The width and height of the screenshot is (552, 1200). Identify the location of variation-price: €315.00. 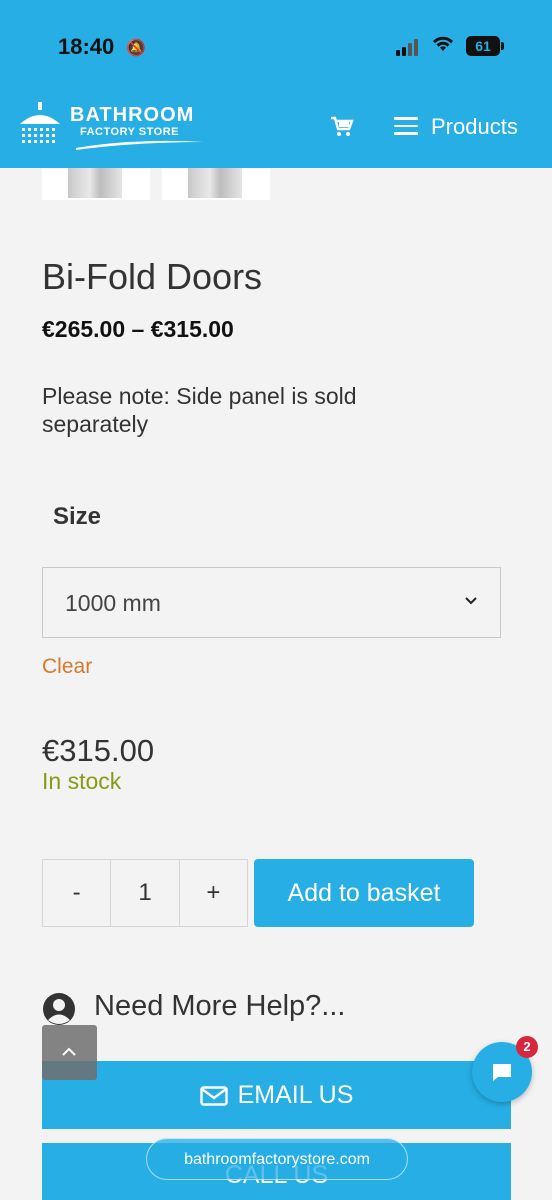
(98, 750).